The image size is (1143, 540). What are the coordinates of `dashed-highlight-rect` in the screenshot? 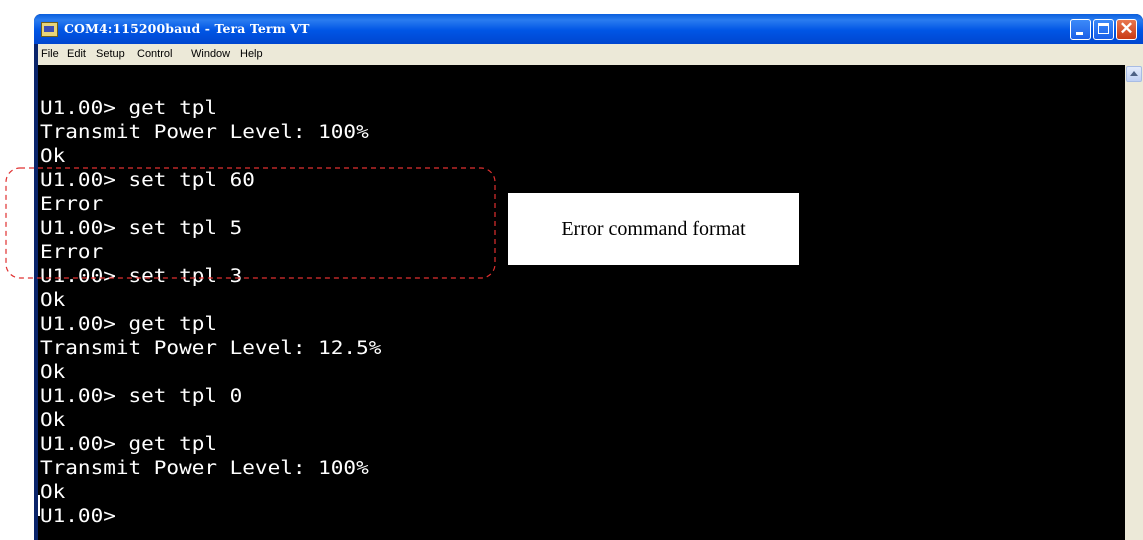 It's located at (250, 223).